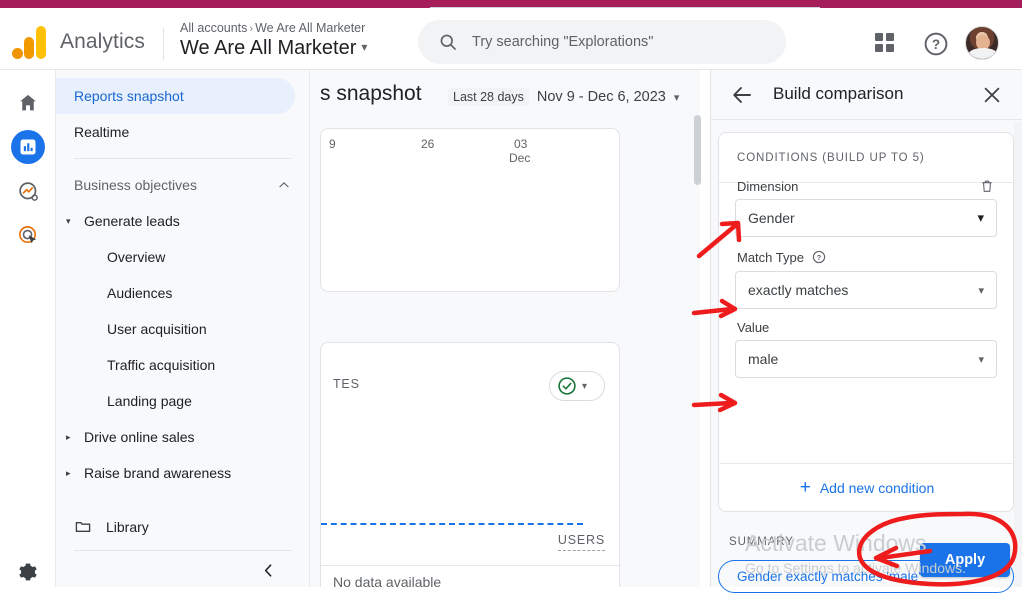 Image resolution: width=1022 pixels, height=593 pixels. What do you see at coordinates (29, 43) in the screenshot?
I see `analytics-logo-icon` at bounding box center [29, 43].